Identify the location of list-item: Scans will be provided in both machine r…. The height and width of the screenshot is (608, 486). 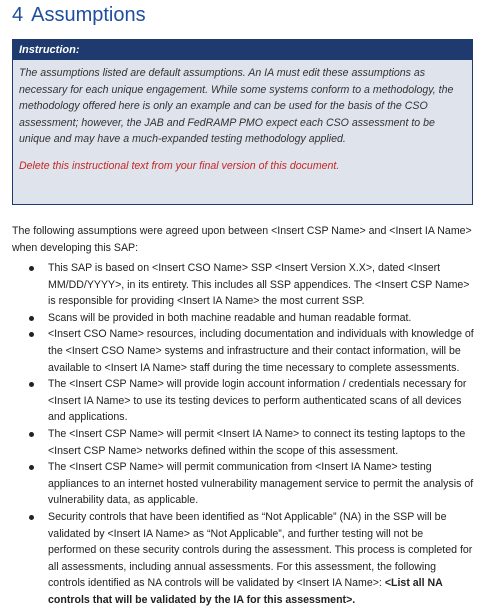
(243, 318).